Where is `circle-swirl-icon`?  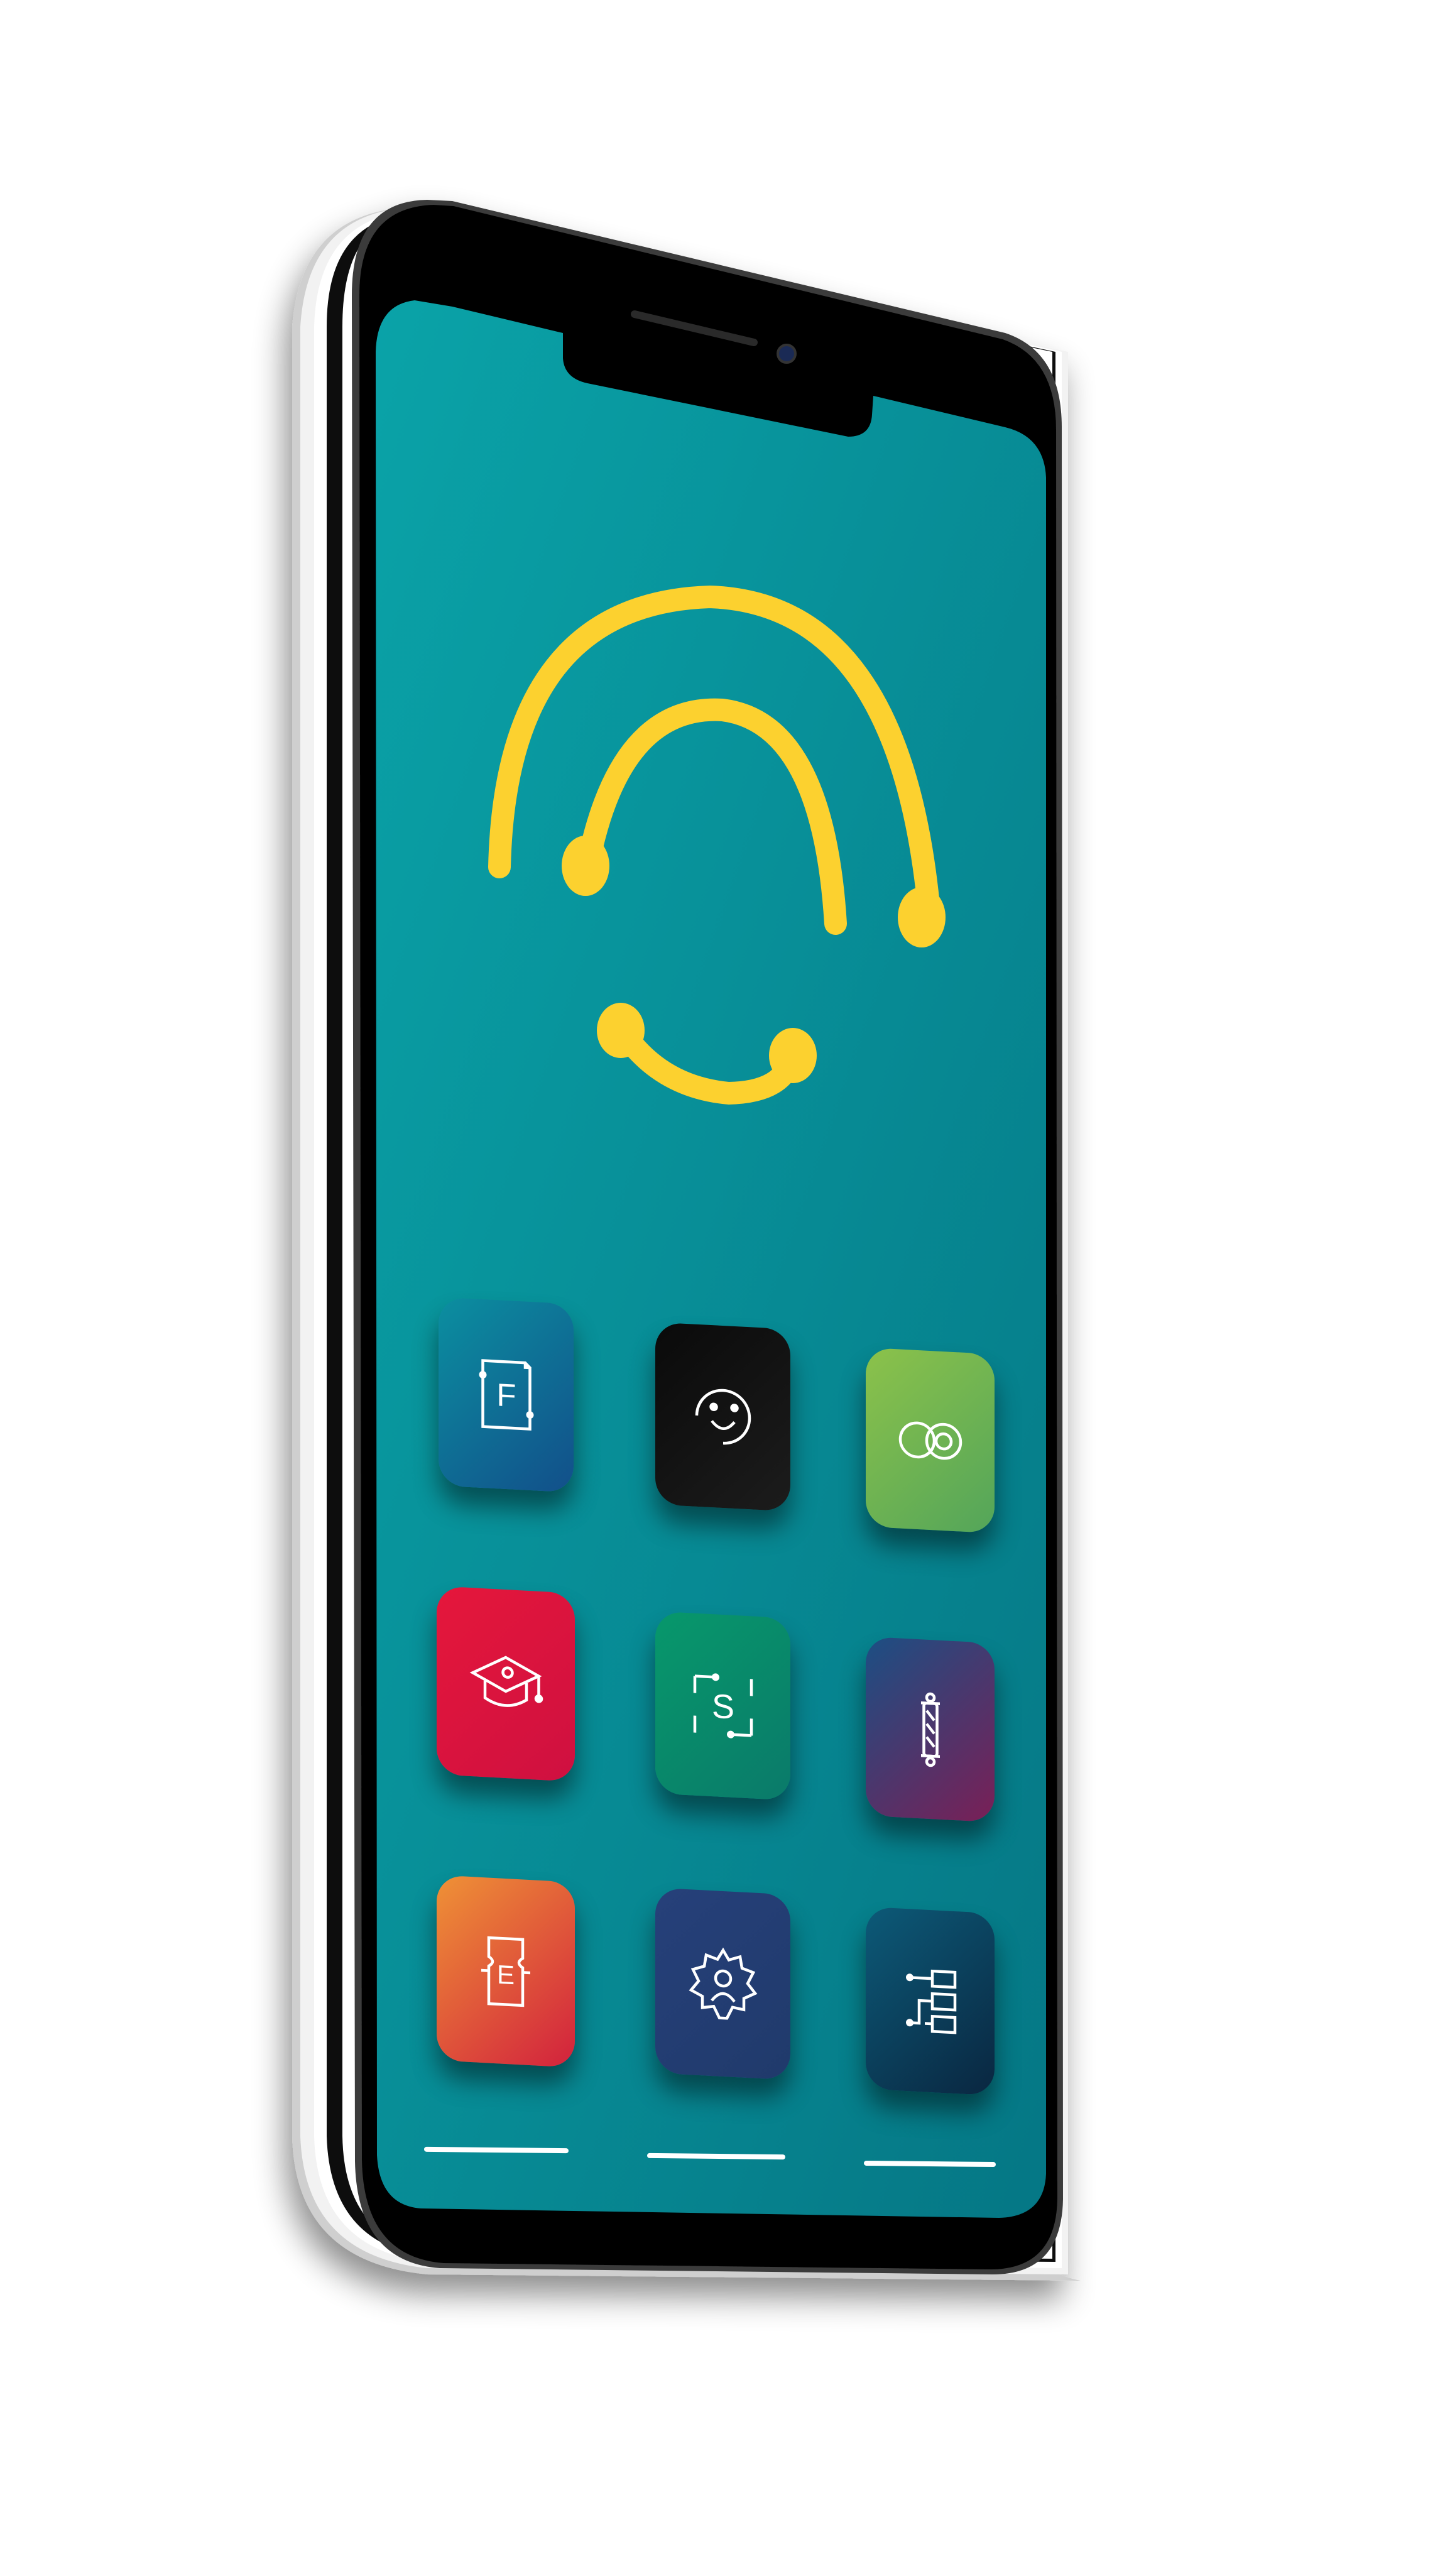 circle-swirl-icon is located at coordinates (723, 1417).